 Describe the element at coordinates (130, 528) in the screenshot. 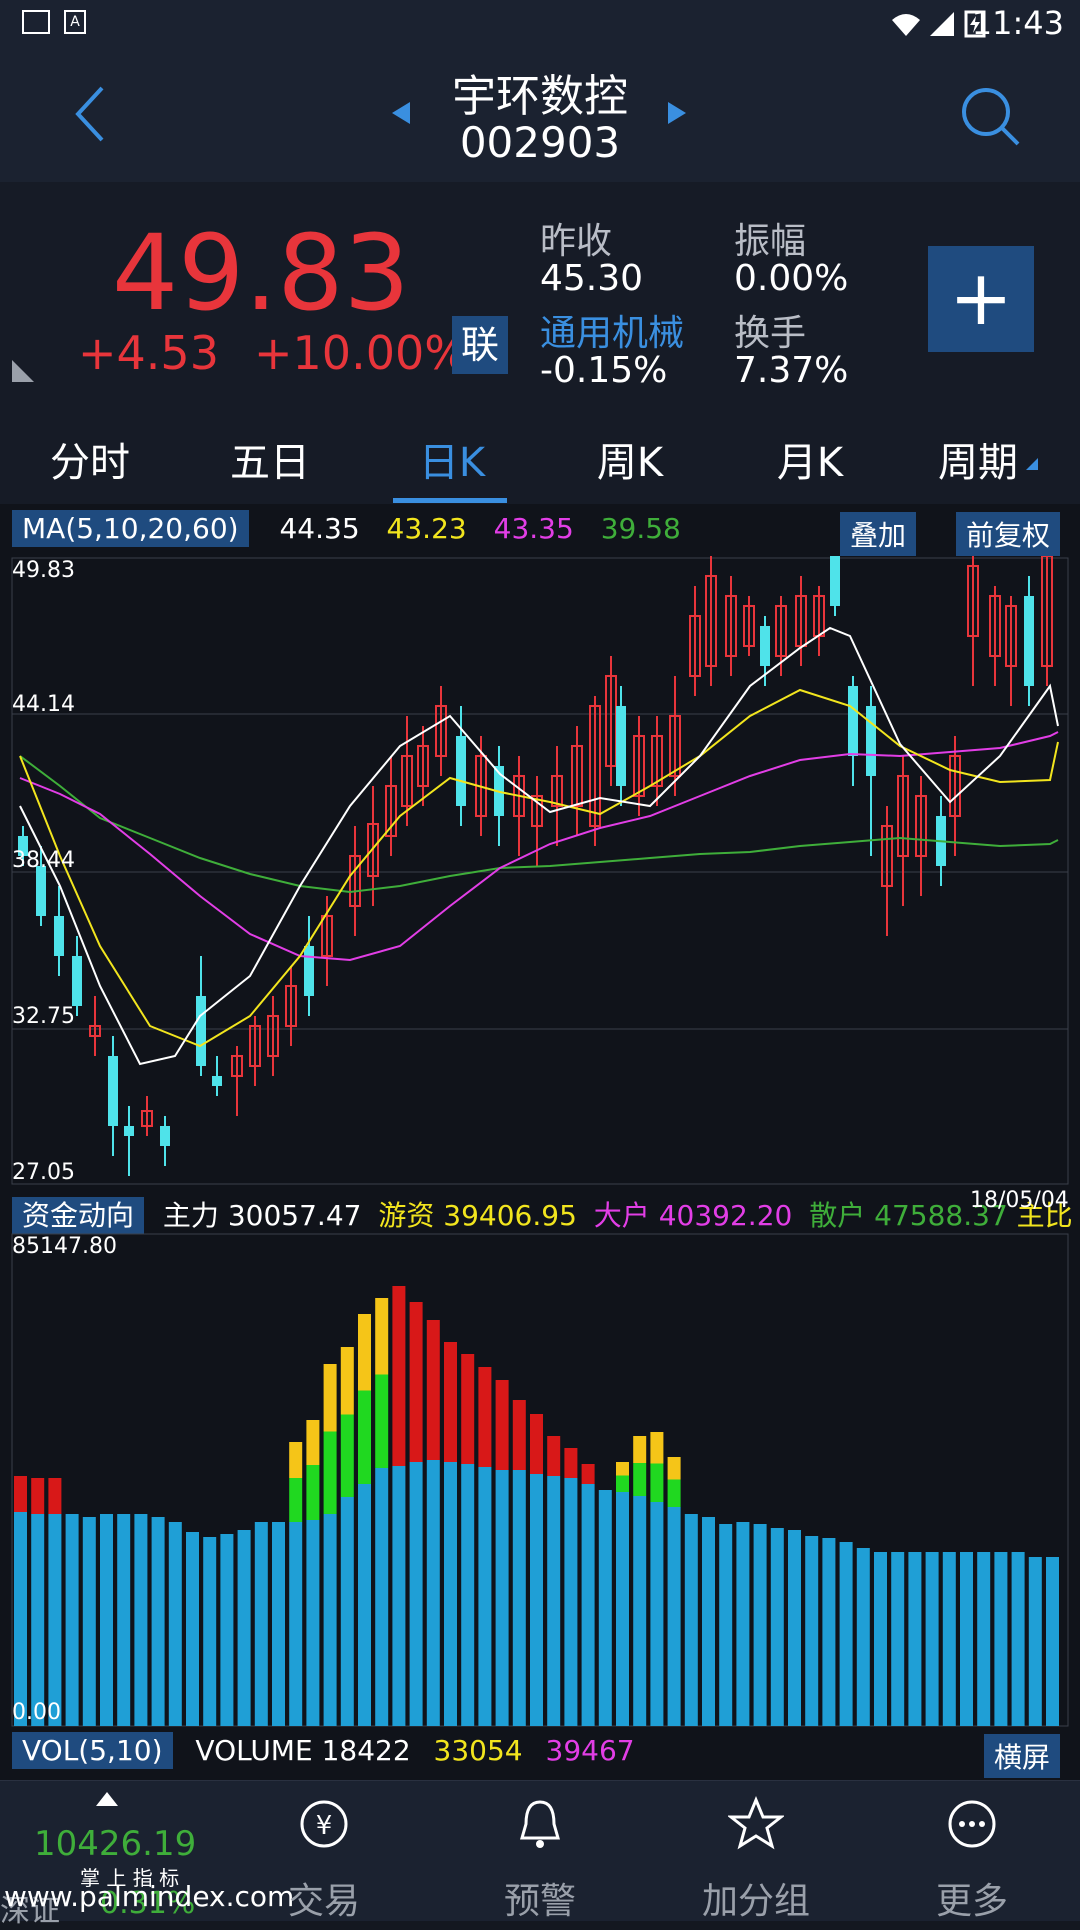

I see `ma-indicator-button: MA(5,10,20,60)` at that location.